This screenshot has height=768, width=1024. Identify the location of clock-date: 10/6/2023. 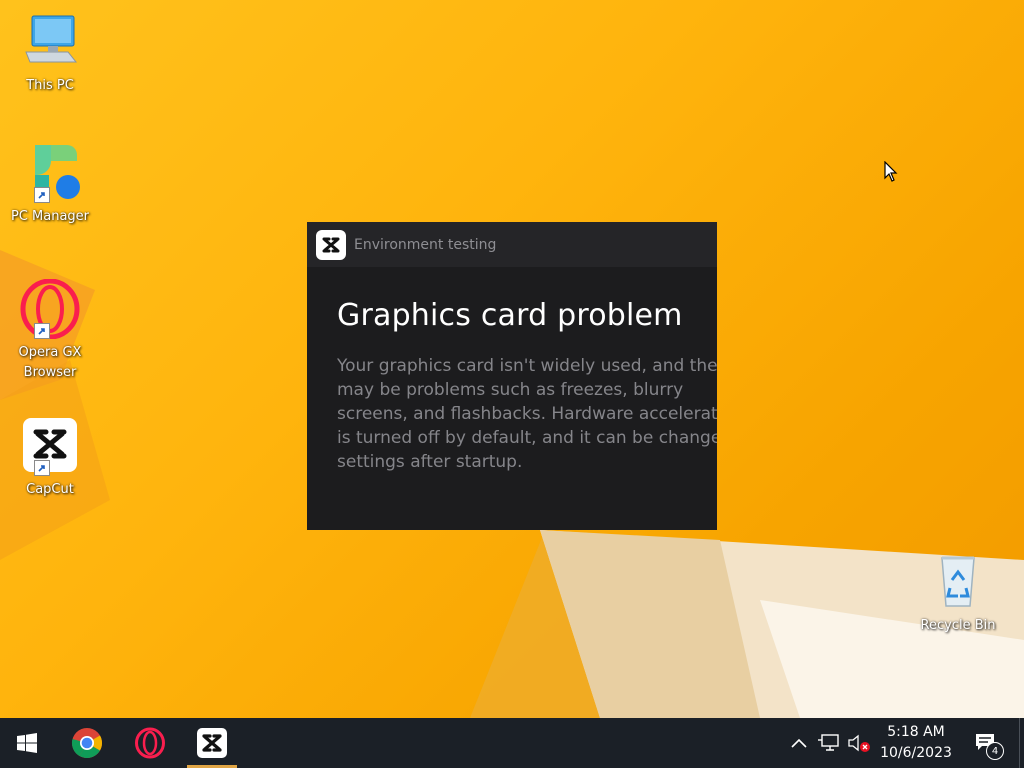
(916, 753).